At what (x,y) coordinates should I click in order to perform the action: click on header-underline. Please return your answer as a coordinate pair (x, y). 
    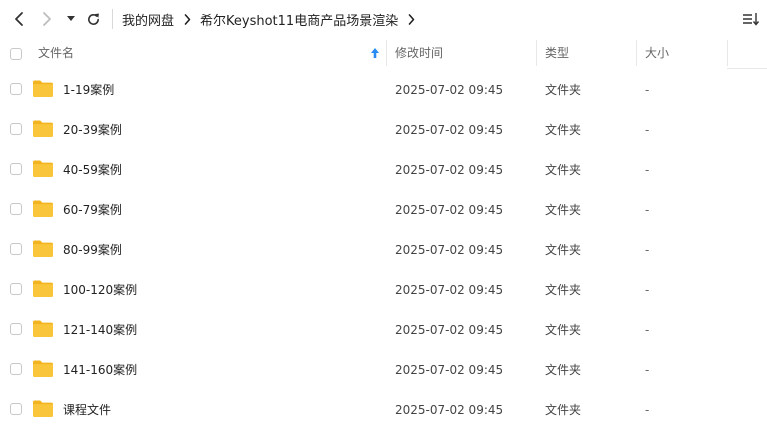
    Looking at the image, I should click on (747, 68).